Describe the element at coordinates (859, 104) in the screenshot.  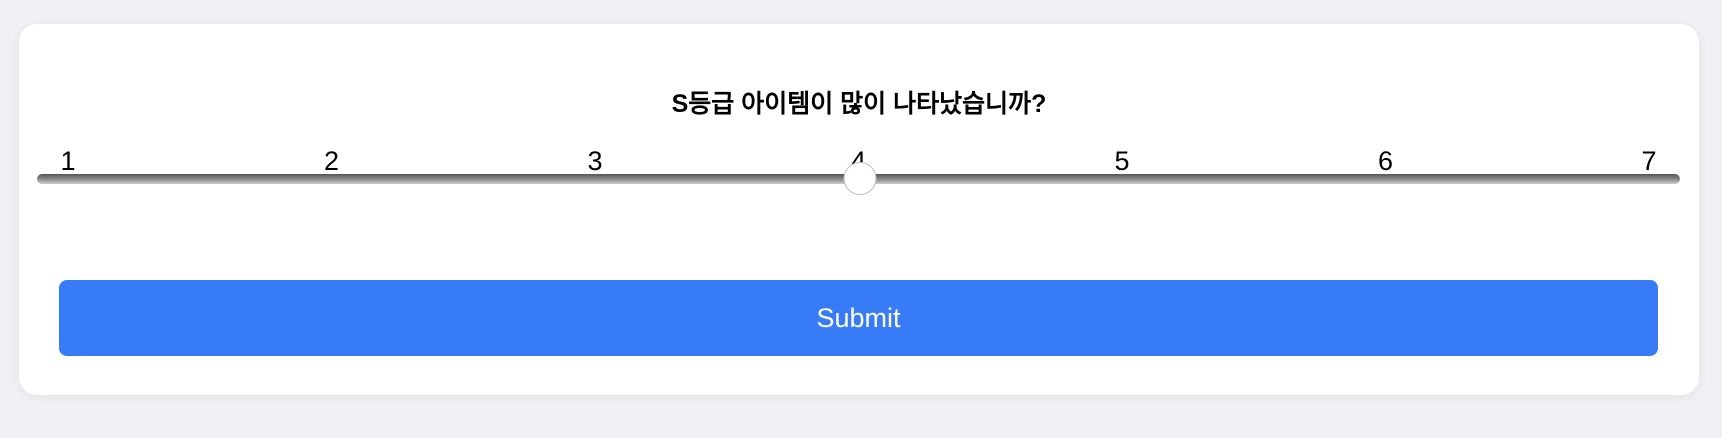
I see `question-title: S등급 아이템이 많이 나타났습니까?` at that location.